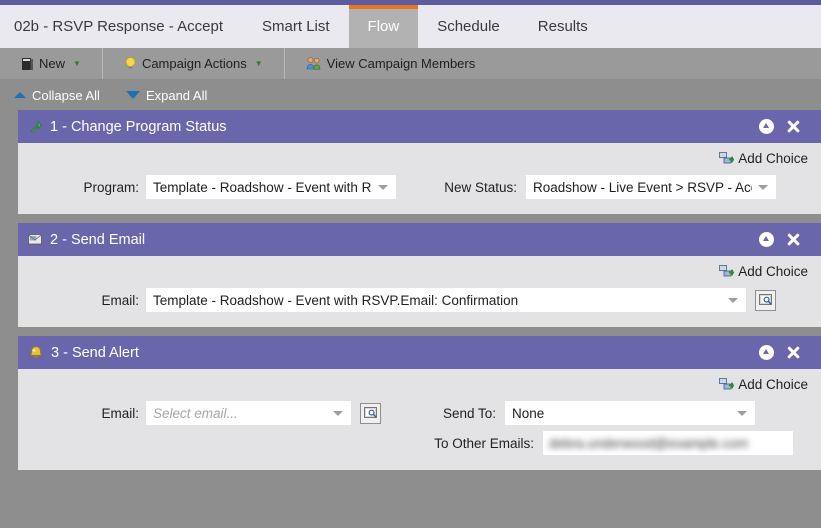 This screenshot has height=528, width=821. Describe the element at coordinates (35, 239) in the screenshot. I see `email-icon` at that location.